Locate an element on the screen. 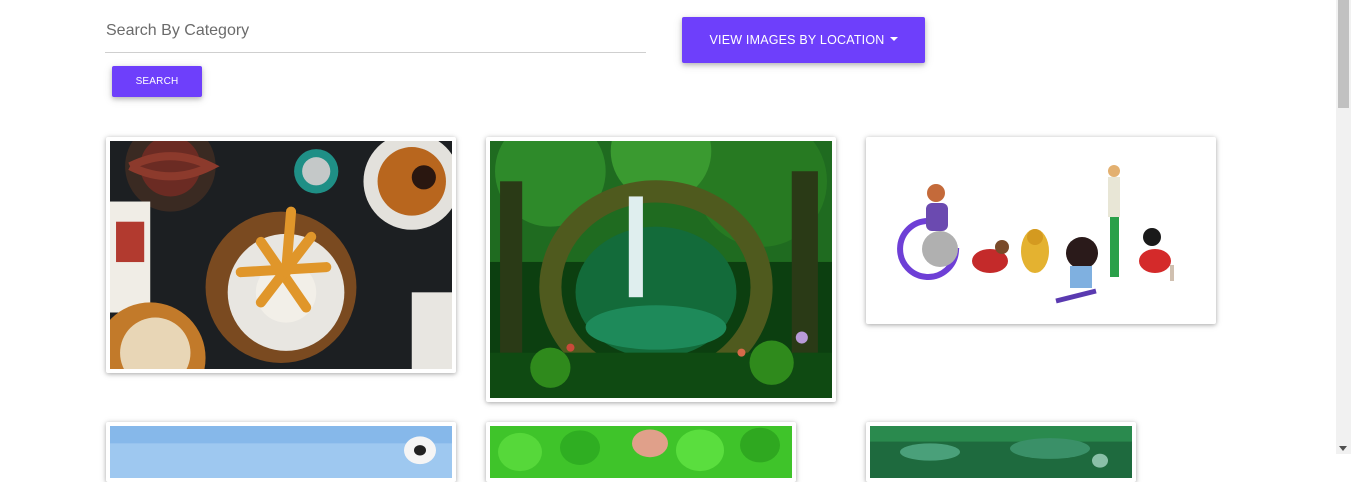 This screenshot has height=482, width=1351. food-image is located at coordinates (281, 255).